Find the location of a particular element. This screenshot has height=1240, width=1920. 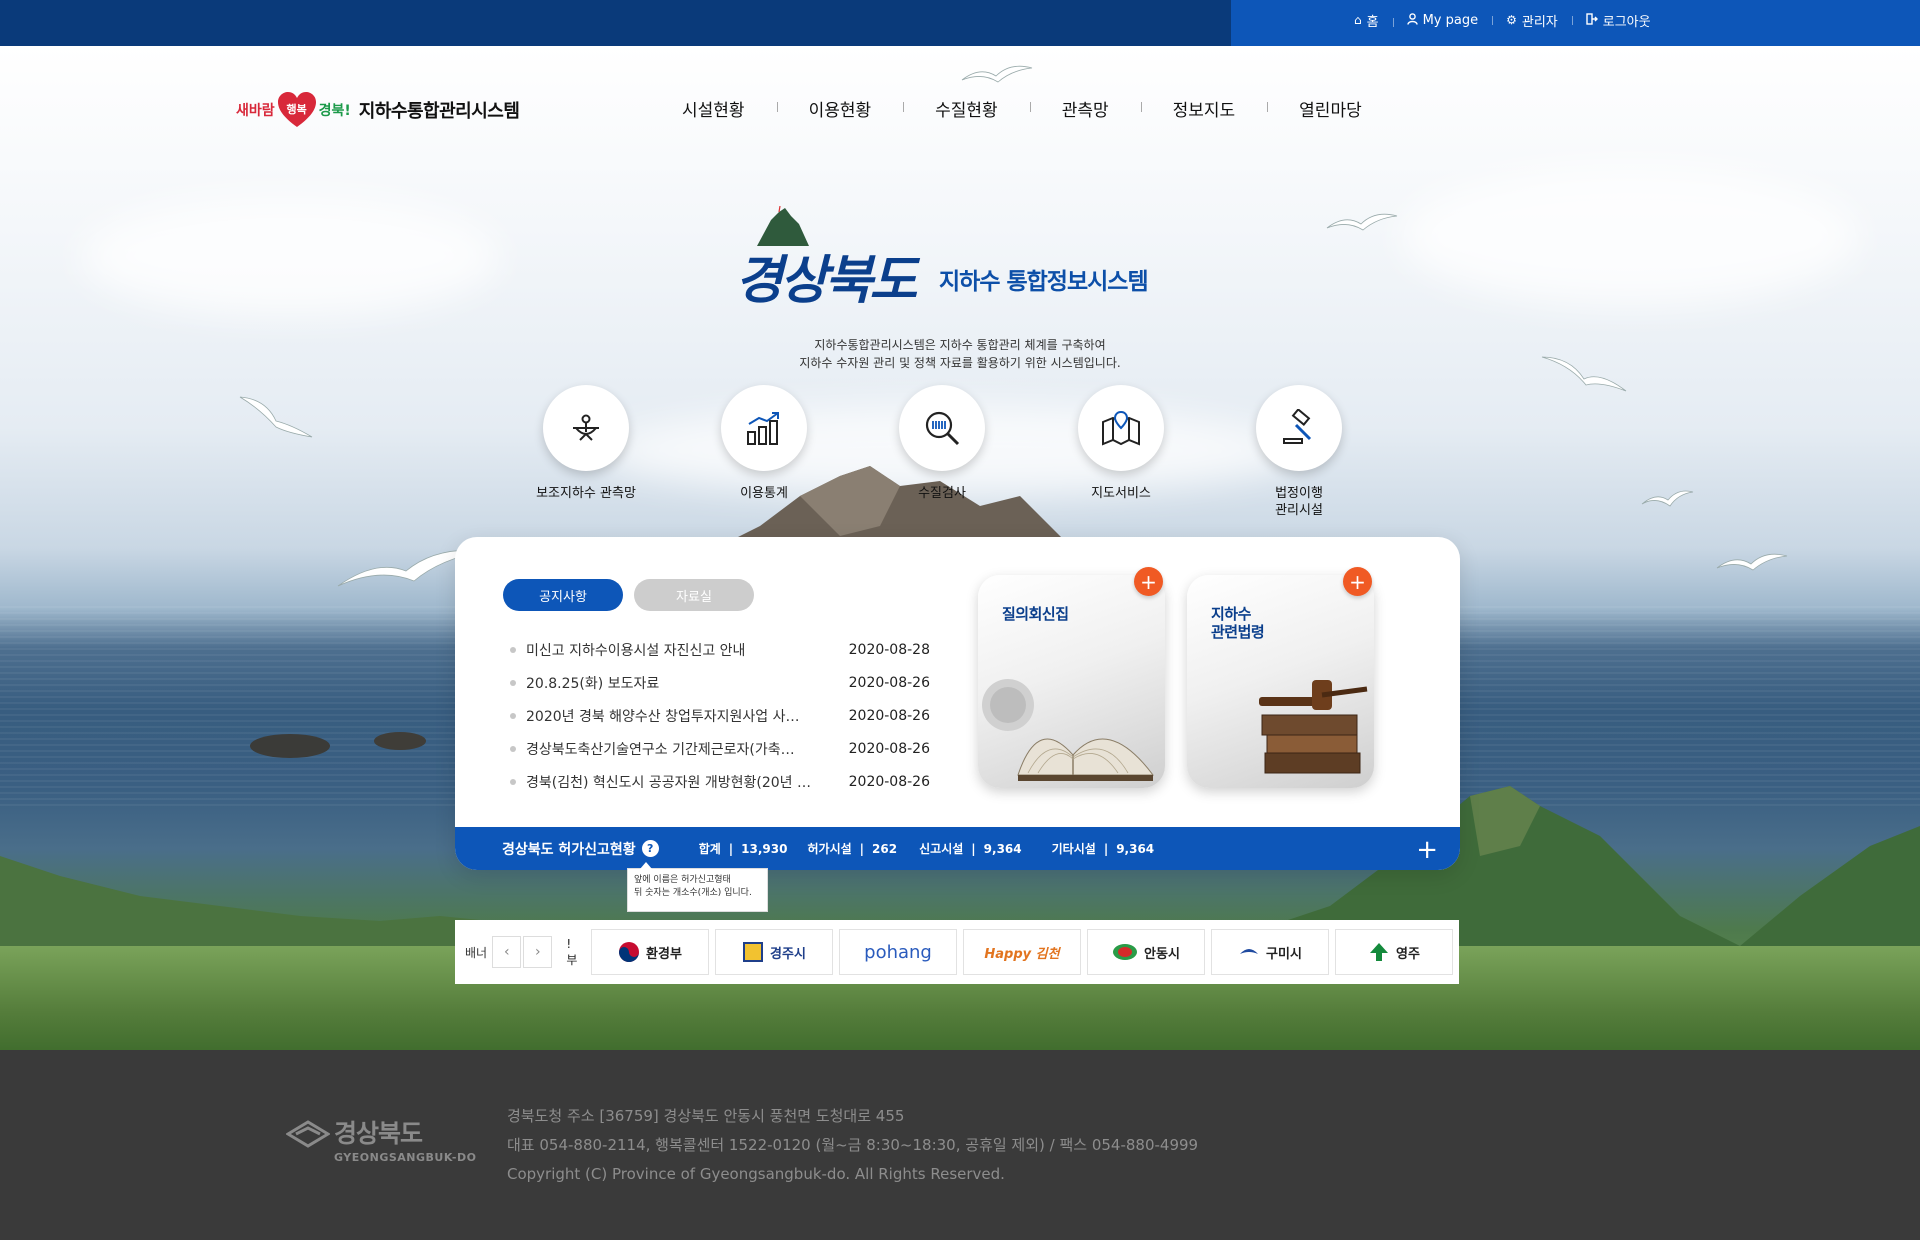

banner-logo-text: pohang is located at coordinates (898, 952).